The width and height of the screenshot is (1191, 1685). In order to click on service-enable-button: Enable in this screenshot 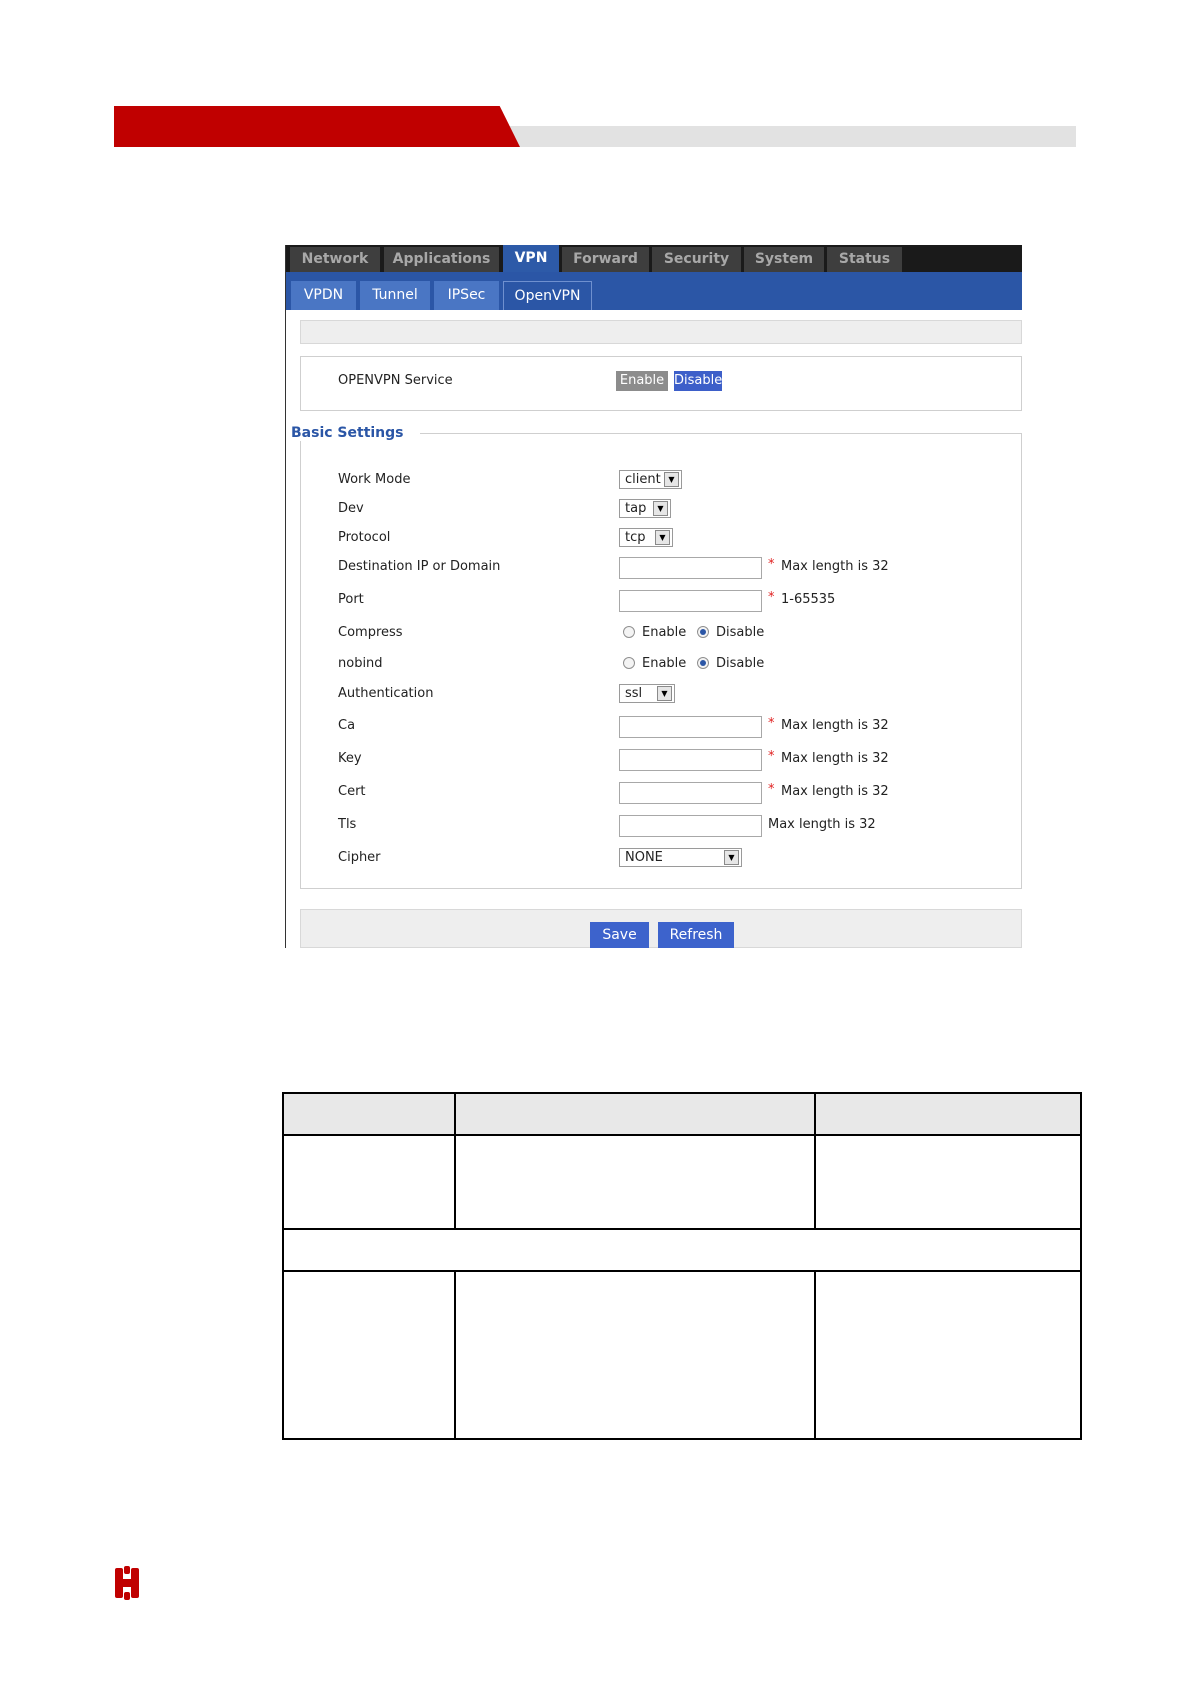, I will do `click(642, 381)`.